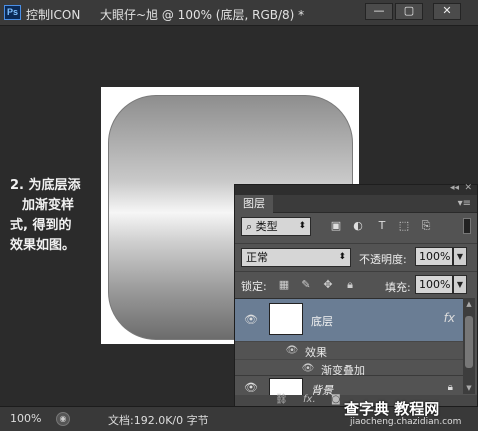  What do you see at coordinates (58, 216) in the screenshot?
I see `tutorial-note: 2. 为底层添 加渐变样 式, 得到的 效果如图。` at bounding box center [58, 216].